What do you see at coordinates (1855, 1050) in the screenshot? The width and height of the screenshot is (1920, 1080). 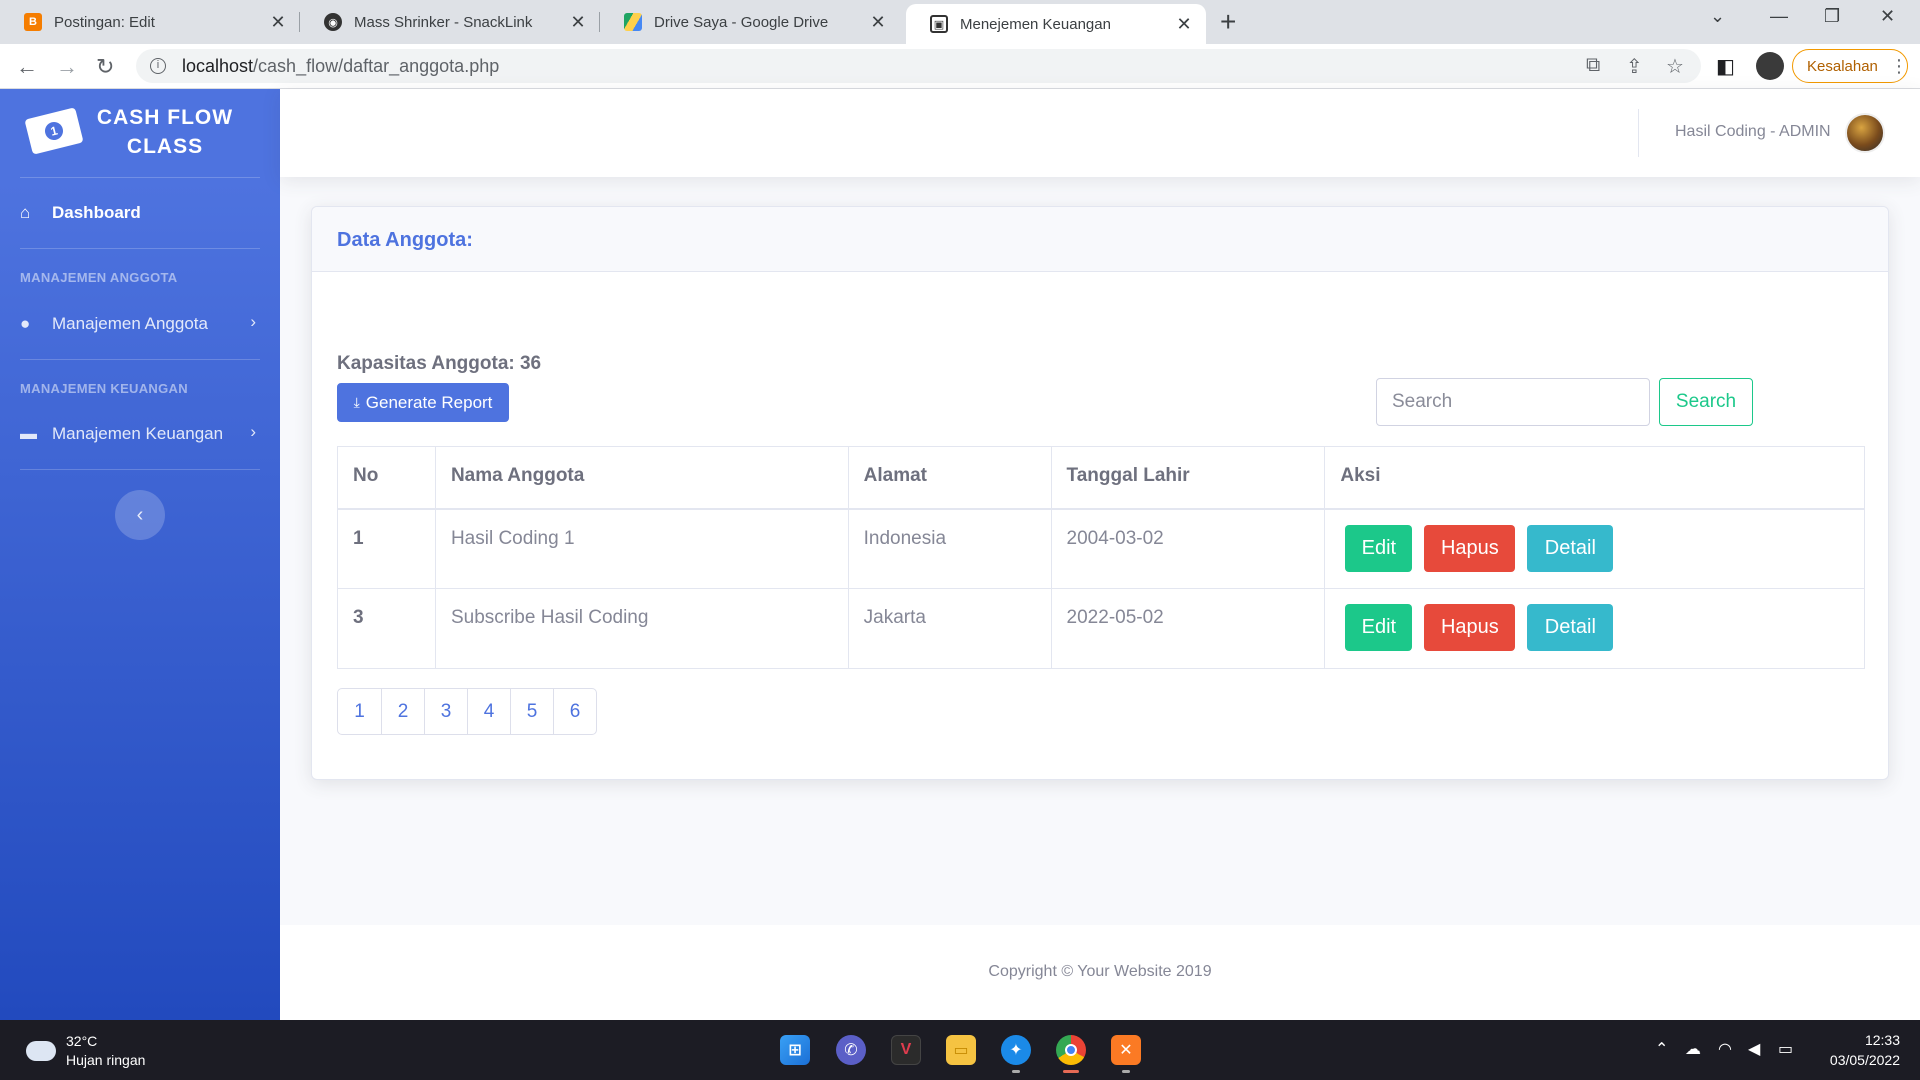 I see `system-clock: 12:33 03/05/2022` at bounding box center [1855, 1050].